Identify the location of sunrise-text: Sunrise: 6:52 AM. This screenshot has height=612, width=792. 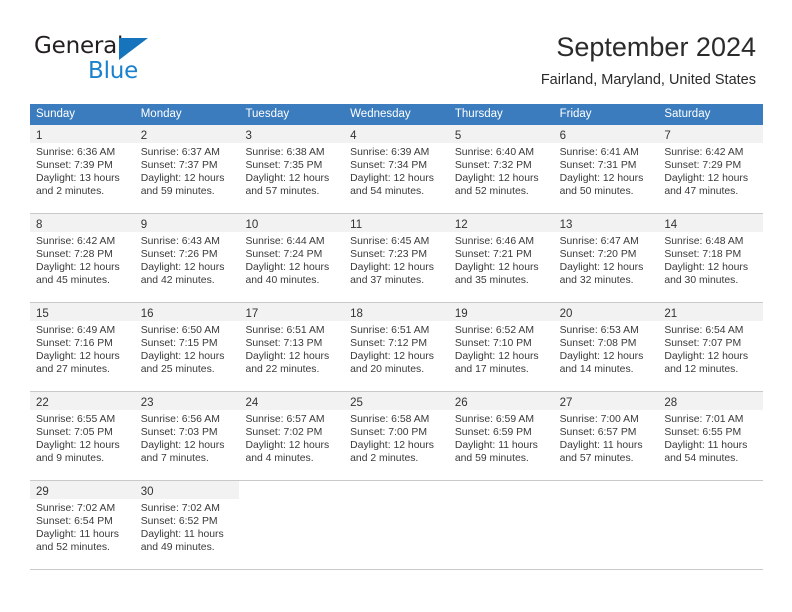
(494, 330).